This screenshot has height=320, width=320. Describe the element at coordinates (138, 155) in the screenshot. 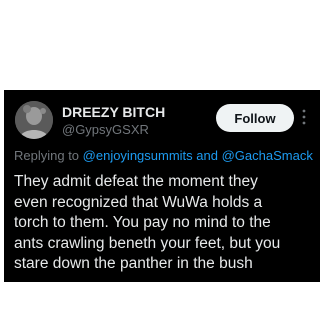

I see `mention-link-enjoyingsummits: @enjoyingsummits` at that location.